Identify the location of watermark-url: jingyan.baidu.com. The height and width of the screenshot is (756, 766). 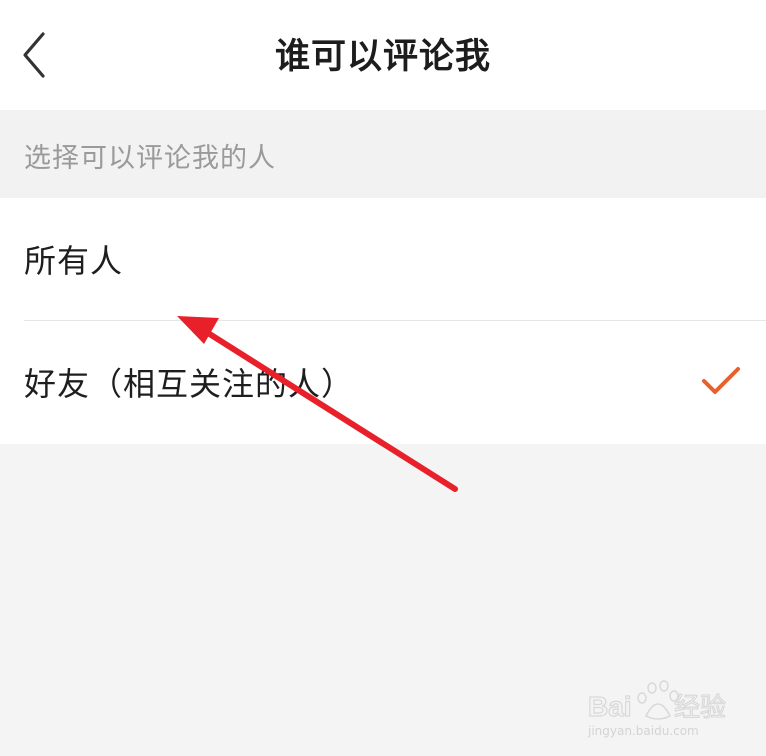
(643, 731).